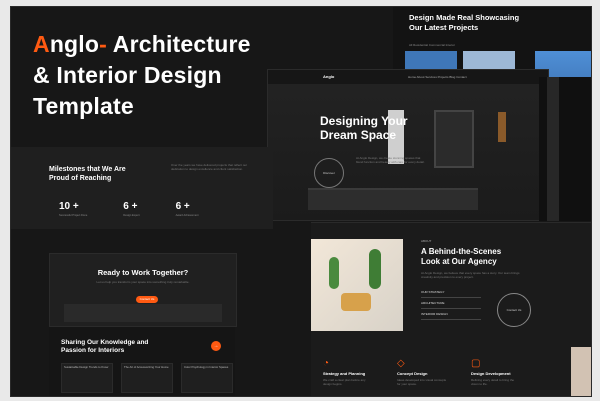  What do you see at coordinates (143, 272) in the screenshot?
I see `cta-heading: Ready to Work Together?` at bounding box center [143, 272].